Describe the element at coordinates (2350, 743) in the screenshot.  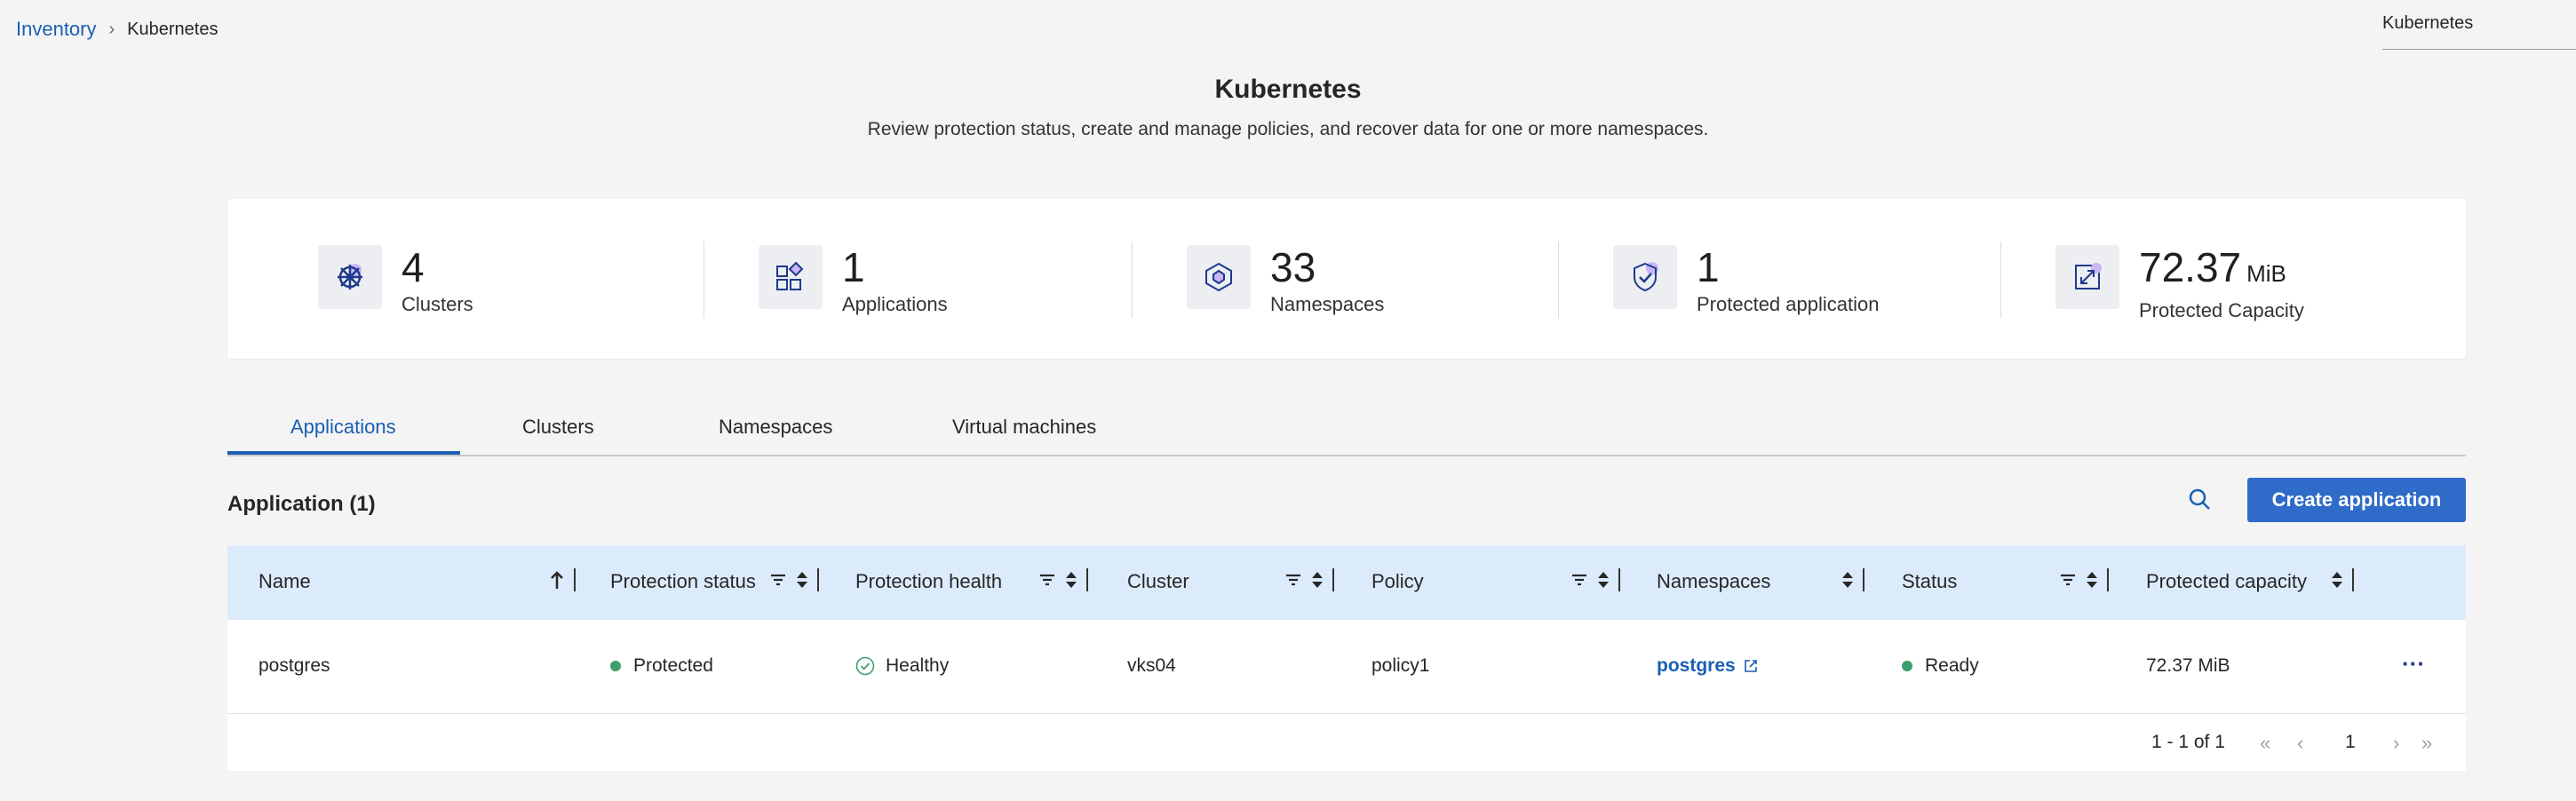
I see `pagination-current-page: 1` at that location.